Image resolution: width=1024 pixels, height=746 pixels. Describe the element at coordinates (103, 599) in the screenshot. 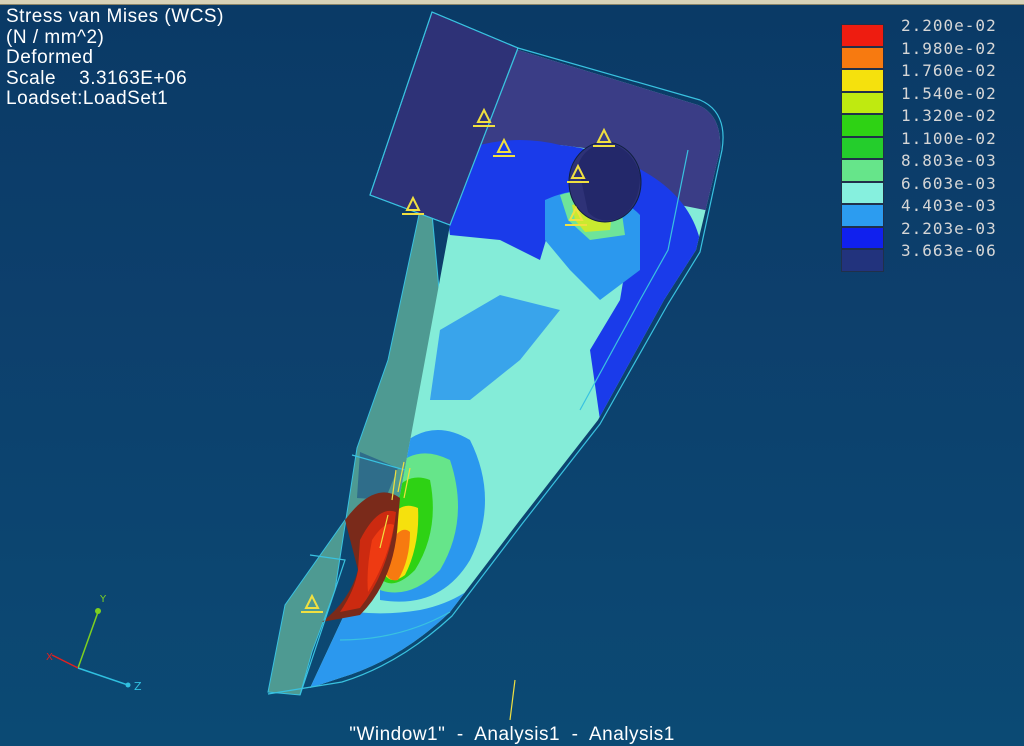

I see `triad-y-label: Y` at that location.